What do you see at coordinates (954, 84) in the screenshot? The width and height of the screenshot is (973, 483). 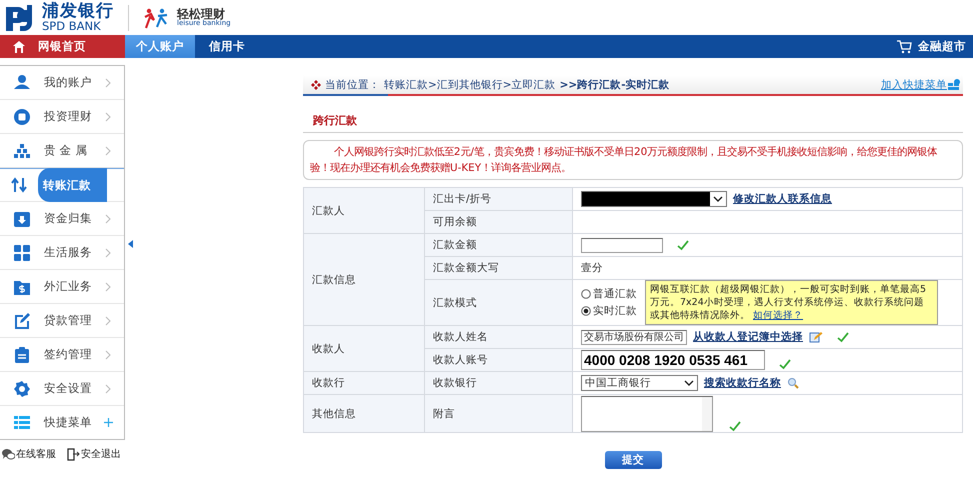 I see `add-grid-icon` at bounding box center [954, 84].